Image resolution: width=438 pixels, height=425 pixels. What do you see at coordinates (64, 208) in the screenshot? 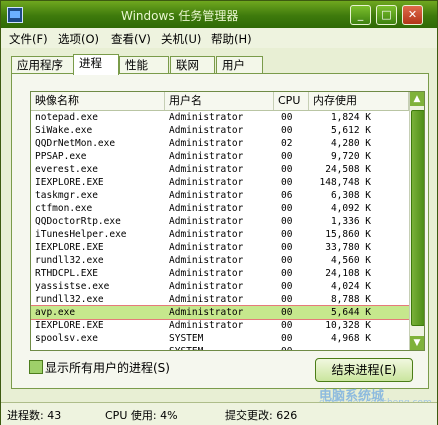
I see `image-name-cell: ctfmon.exe` at bounding box center [64, 208].